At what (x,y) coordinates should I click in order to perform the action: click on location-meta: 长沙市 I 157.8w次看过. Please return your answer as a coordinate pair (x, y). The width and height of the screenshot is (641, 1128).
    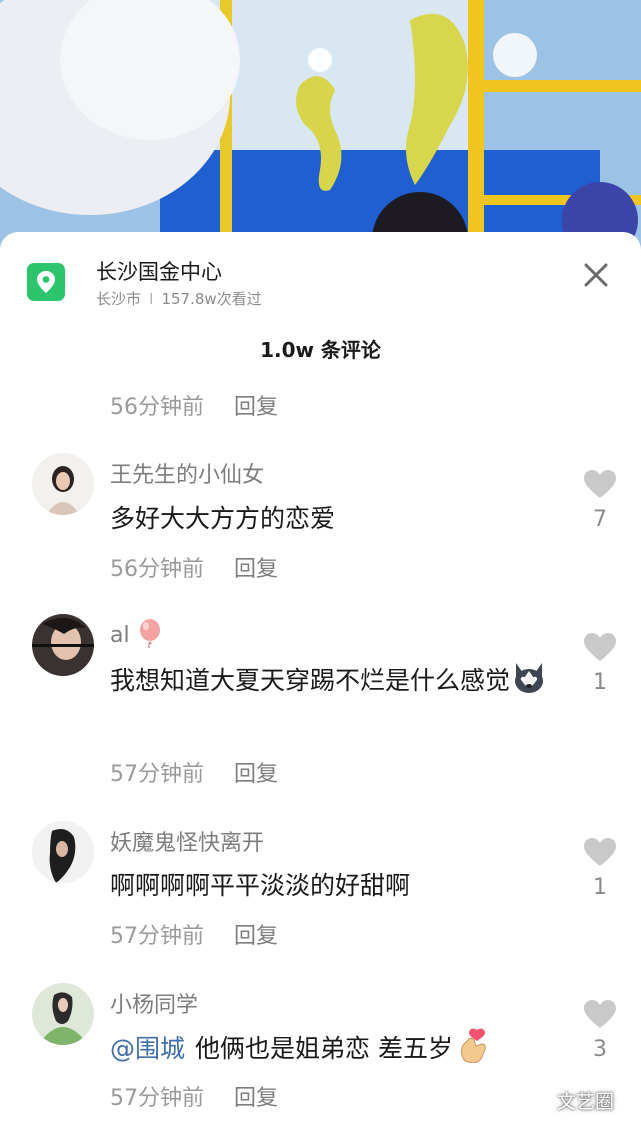
    Looking at the image, I should click on (179, 298).